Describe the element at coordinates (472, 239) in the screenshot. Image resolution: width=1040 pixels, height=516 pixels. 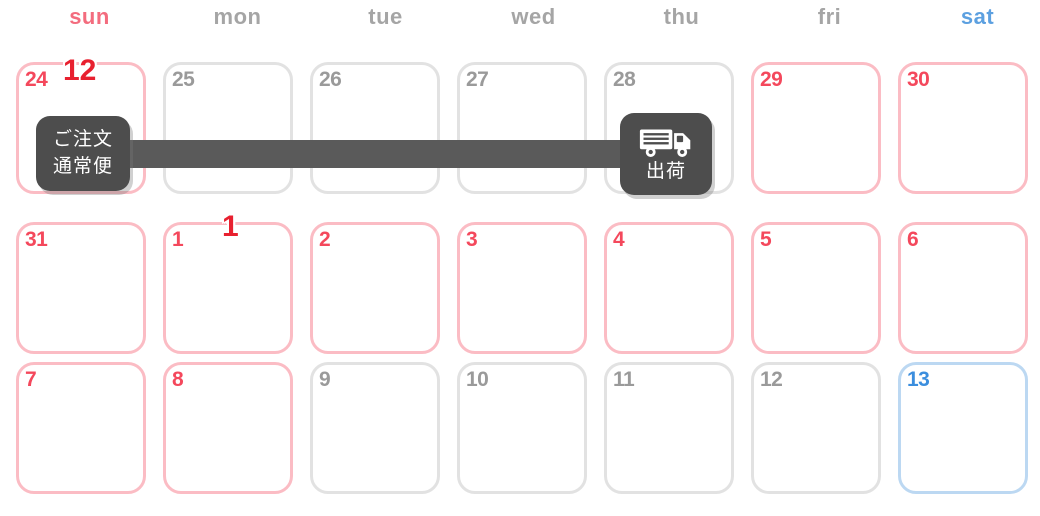
I see `day-number: 3` at that location.